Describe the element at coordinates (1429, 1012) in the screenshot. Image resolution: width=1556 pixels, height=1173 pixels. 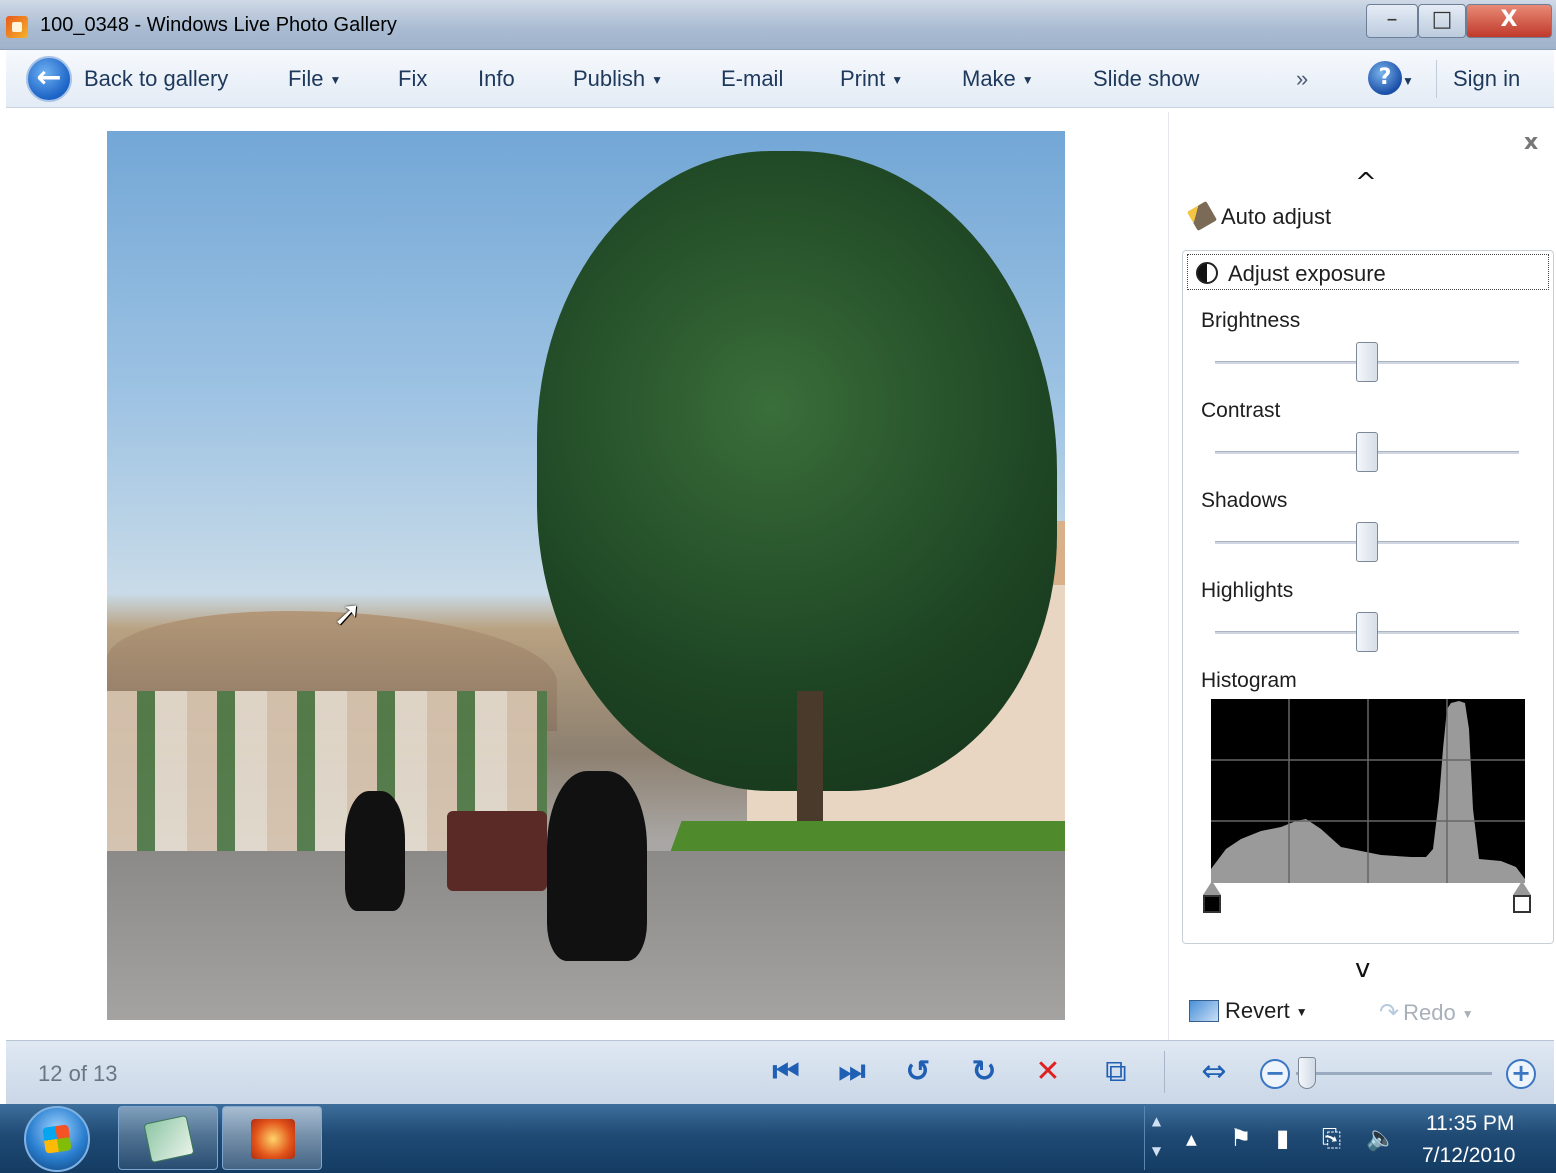
I see `redo-label: Redo` at that location.